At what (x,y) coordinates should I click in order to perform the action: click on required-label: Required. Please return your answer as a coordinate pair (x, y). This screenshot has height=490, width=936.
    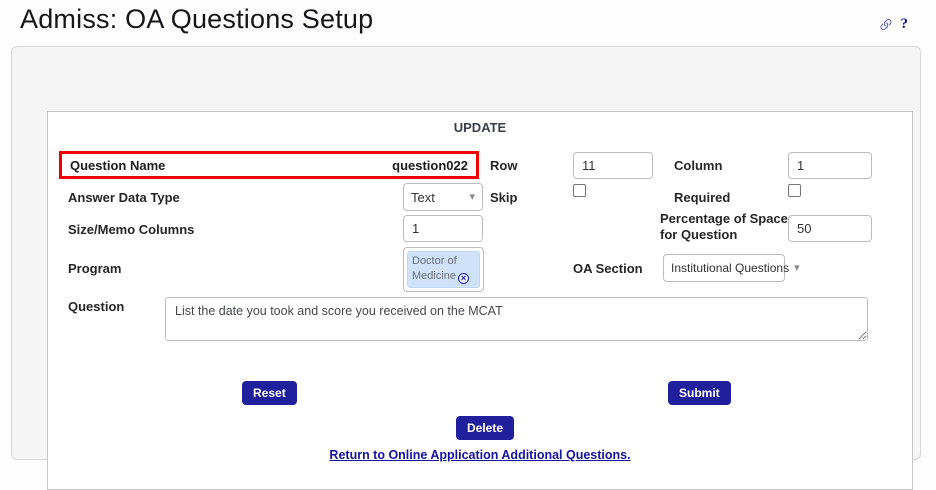
    Looking at the image, I should click on (702, 197).